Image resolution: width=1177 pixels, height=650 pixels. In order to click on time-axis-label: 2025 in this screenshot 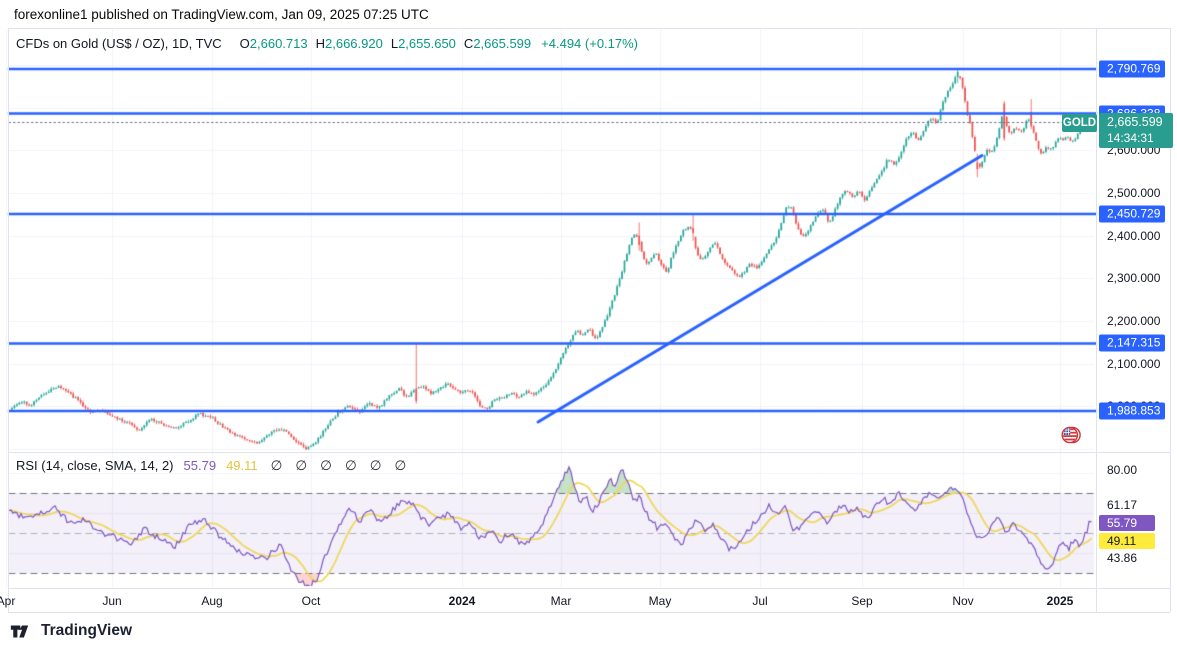, I will do `click(1060, 601)`.